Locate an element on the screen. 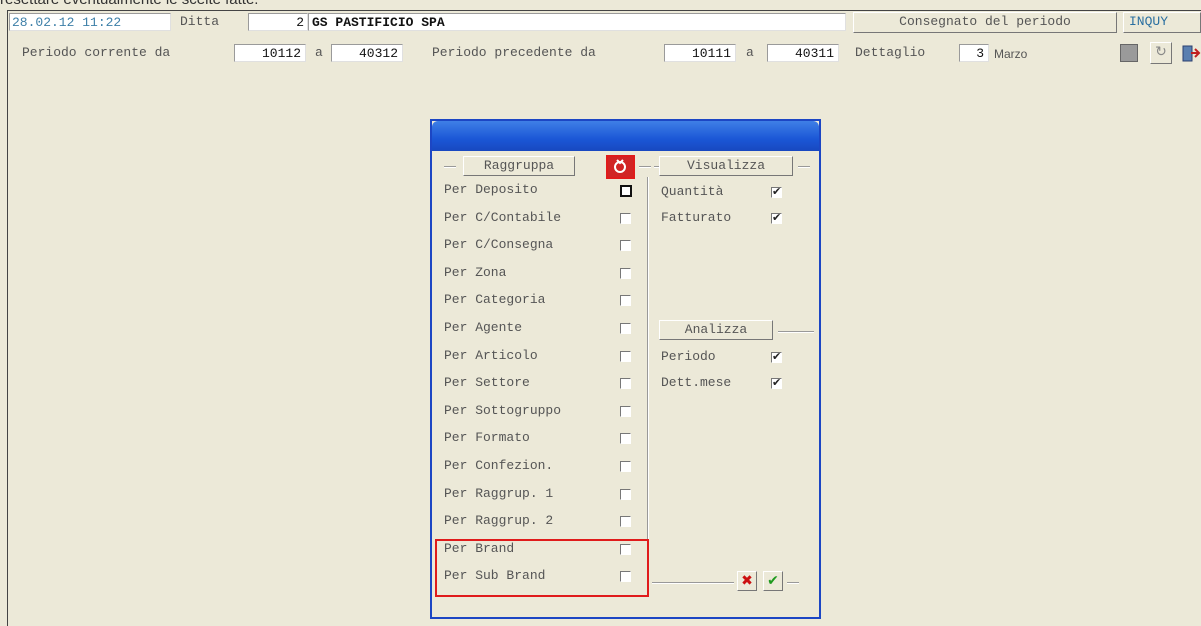 Image resolution: width=1201 pixels, height=626 pixels. refresh-icon: ↻ is located at coordinates (1161, 53).